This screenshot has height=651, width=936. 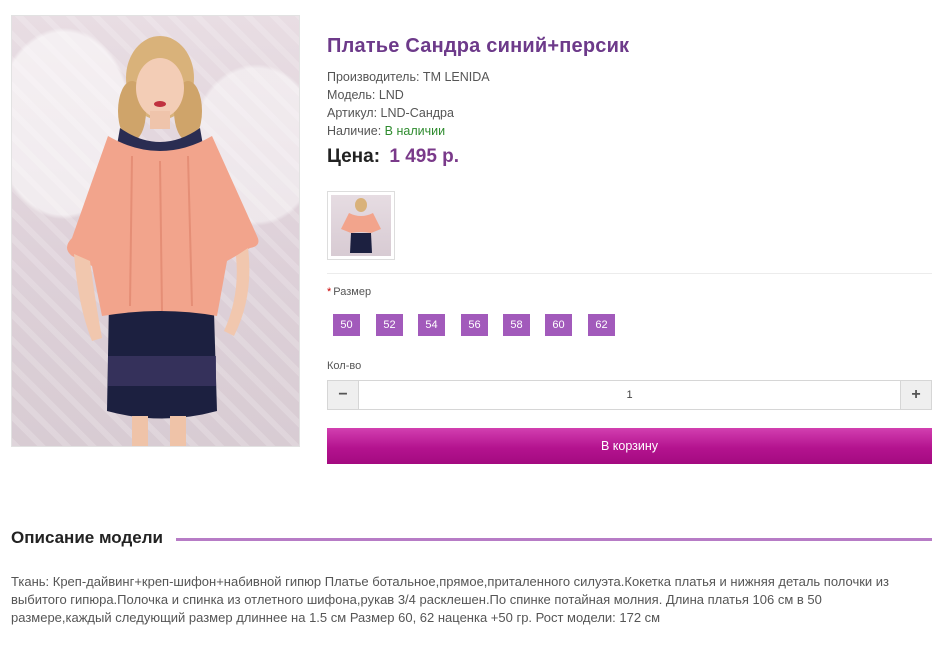 I want to click on thumbnail-image, so click(x=361, y=225).